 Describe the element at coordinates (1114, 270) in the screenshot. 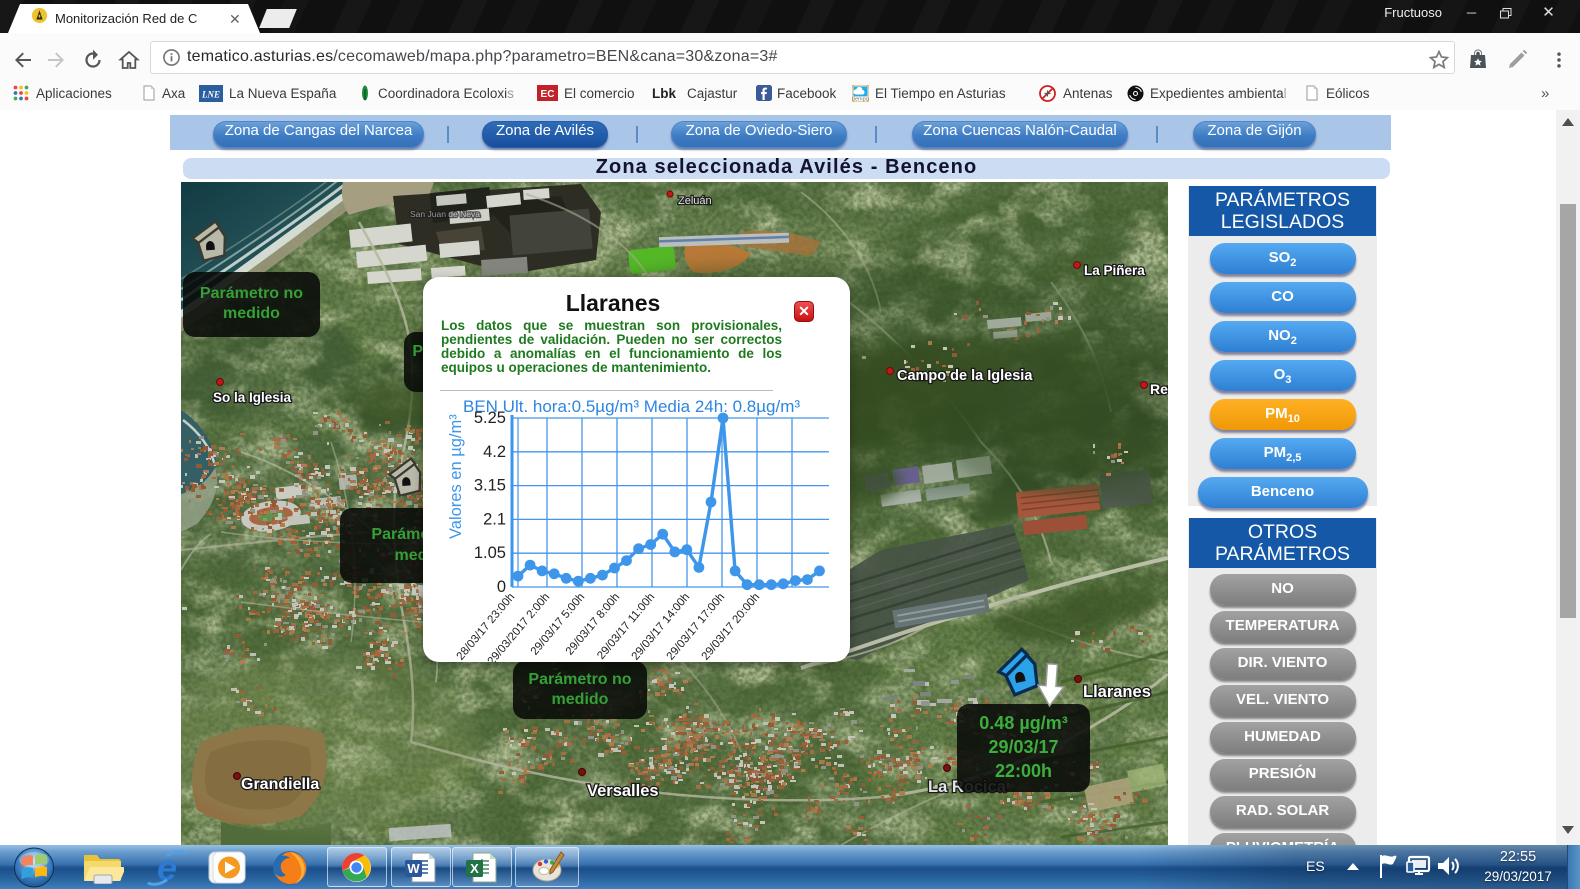

I see `svg-text: La Piñera` at that location.